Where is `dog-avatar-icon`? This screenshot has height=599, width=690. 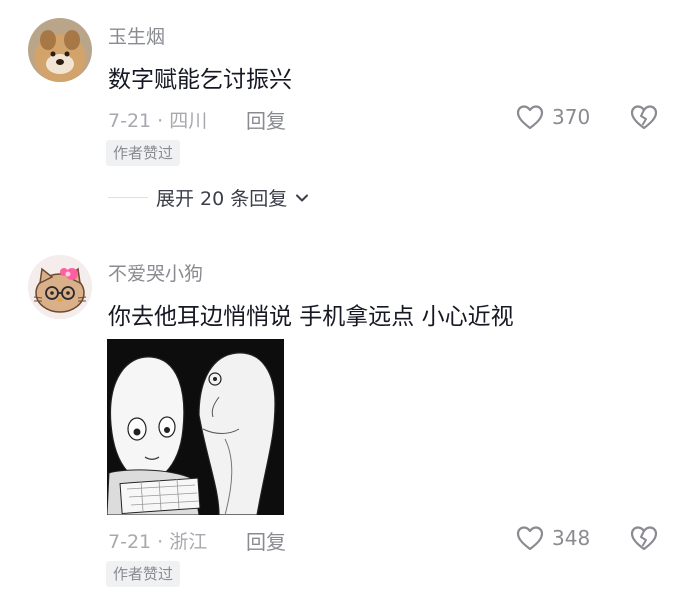 dog-avatar-icon is located at coordinates (60, 50).